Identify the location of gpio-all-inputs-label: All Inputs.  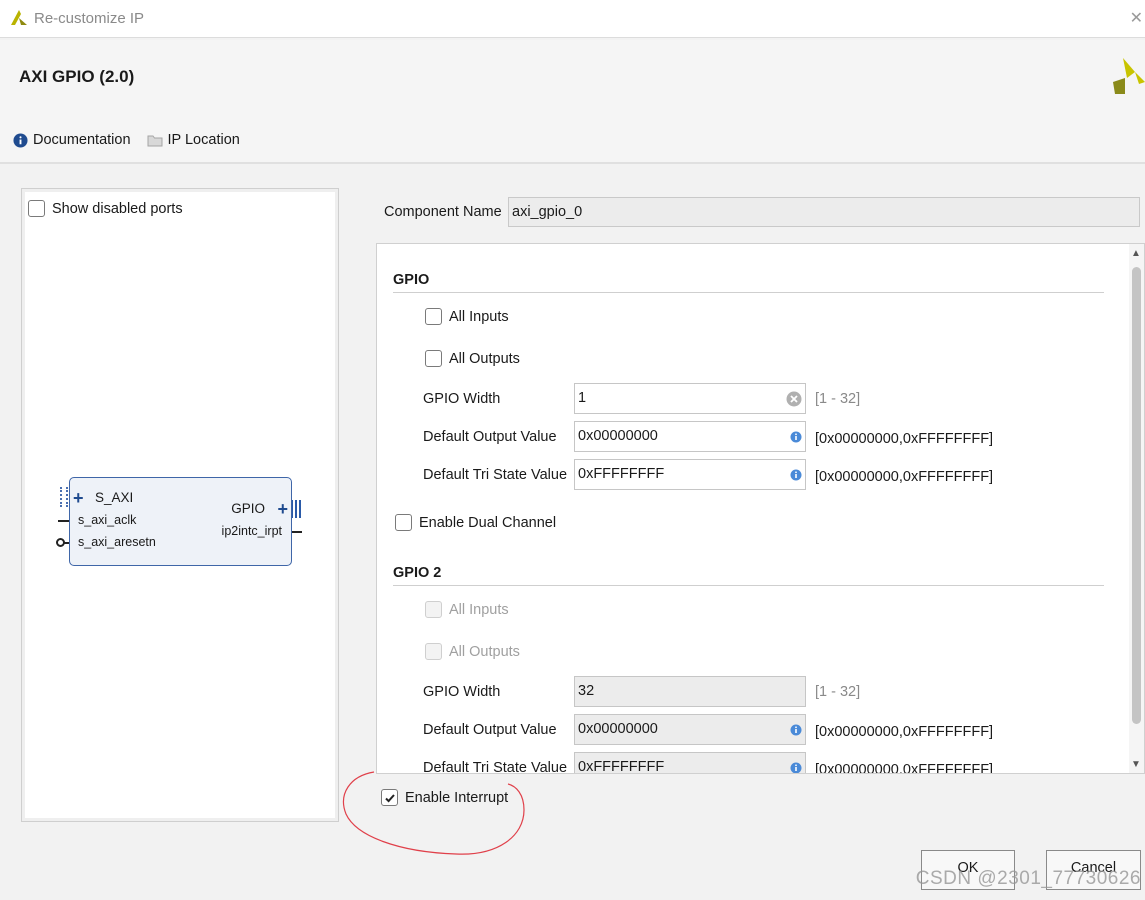
(479, 316).